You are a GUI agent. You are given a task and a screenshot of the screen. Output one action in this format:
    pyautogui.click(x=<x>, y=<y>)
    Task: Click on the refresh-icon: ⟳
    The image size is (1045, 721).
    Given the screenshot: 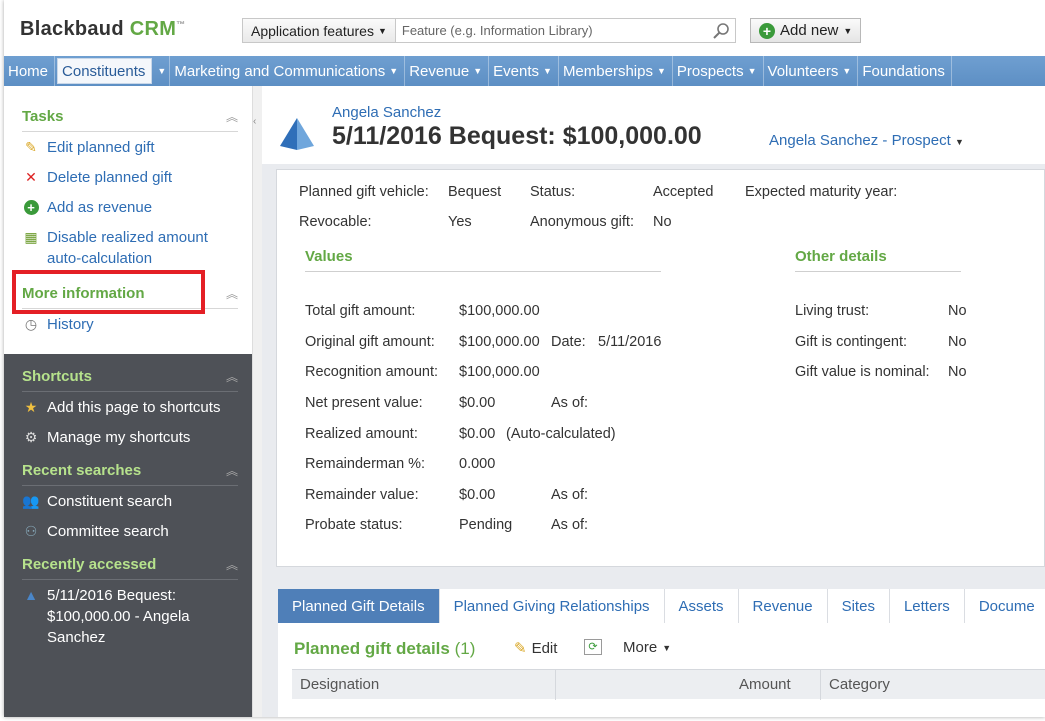 What is the action you would take?
    pyautogui.click(x=593, y=647)
    